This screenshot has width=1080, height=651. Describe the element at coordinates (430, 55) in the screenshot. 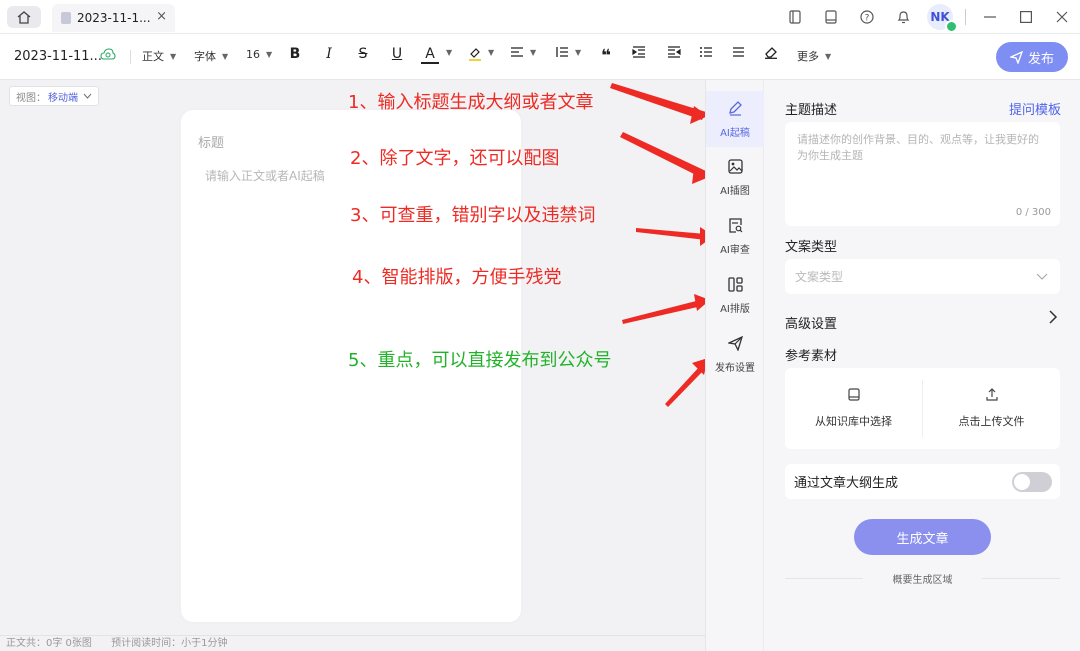

I see `font-color-button: A` at that location.